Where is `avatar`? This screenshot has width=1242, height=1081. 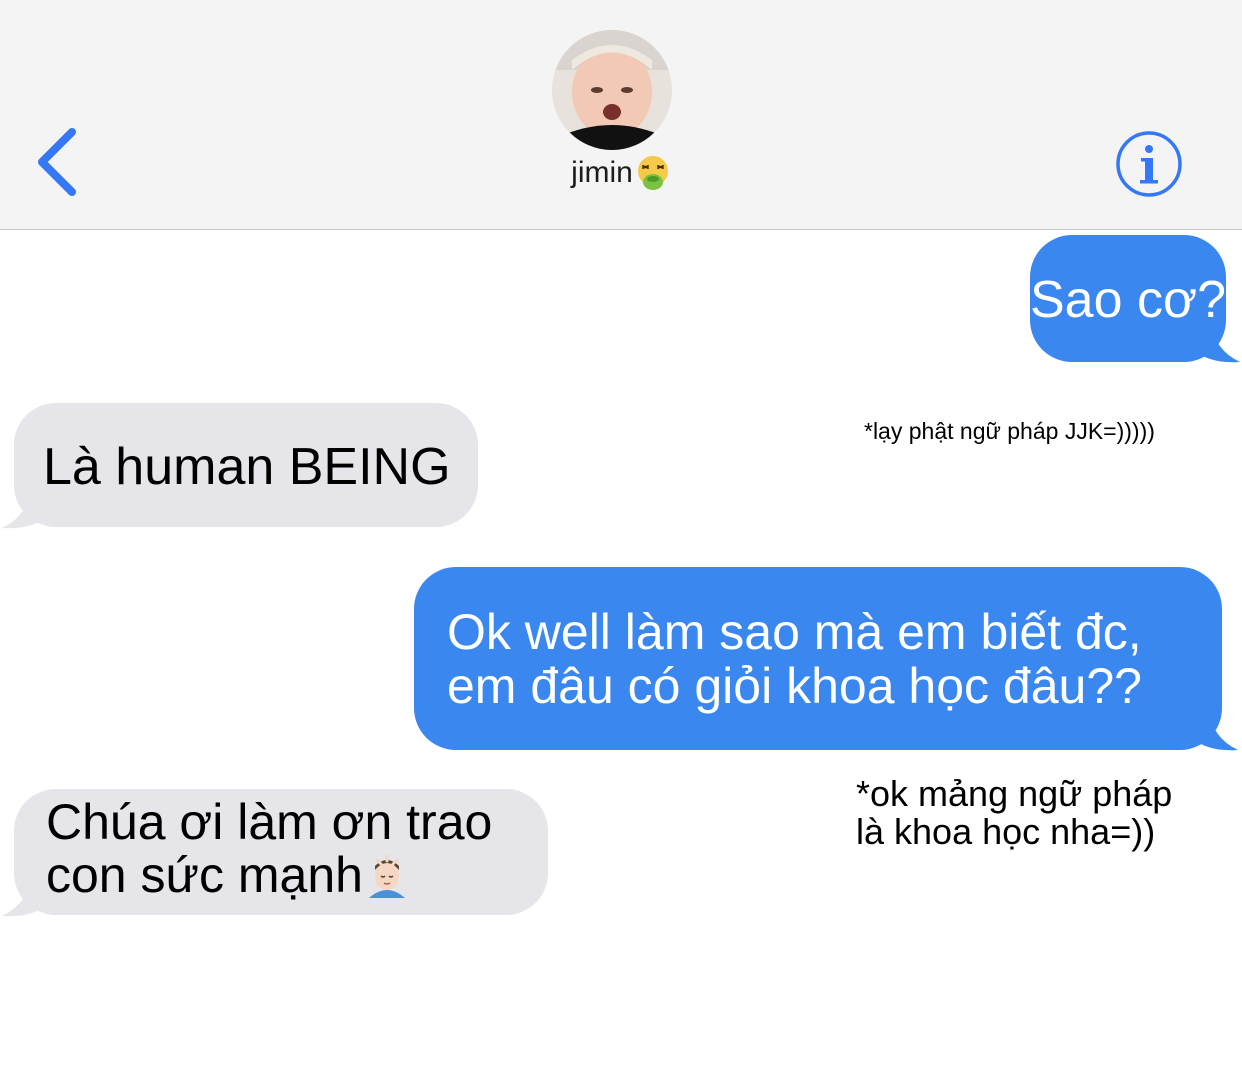 avatar is located at coordinates (612, 90).